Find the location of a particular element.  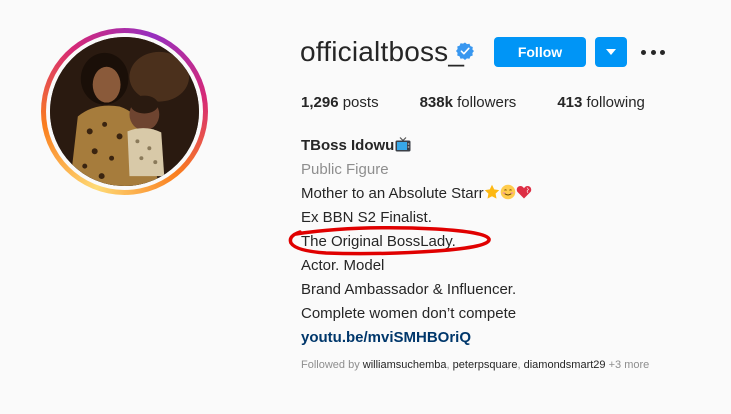

bio-line: Mother to an Absolute Starr is located at coordinates (416, 194).